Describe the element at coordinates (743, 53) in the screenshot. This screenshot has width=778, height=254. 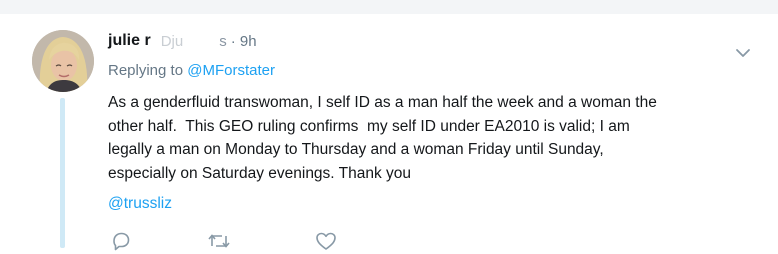
I see `chevron-down-icon` at that location.